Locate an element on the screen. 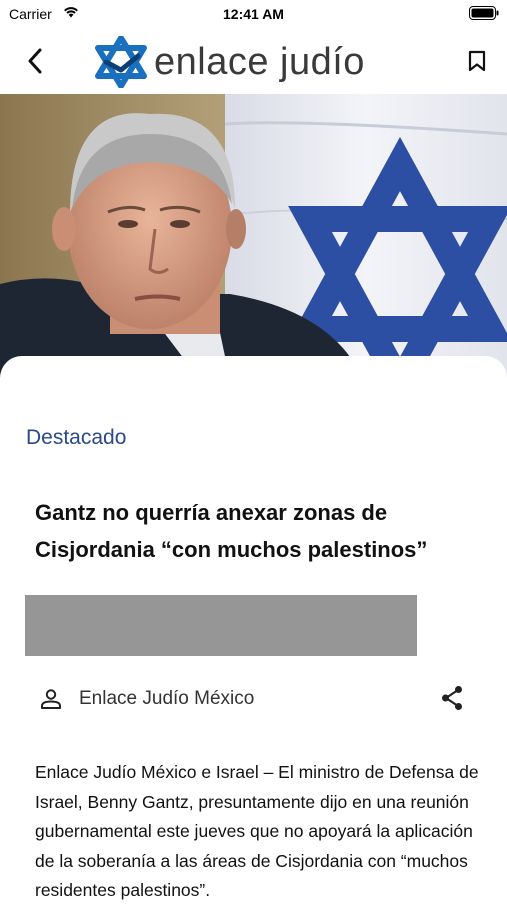 This screenshot has height=906, width=507. share-button is located at coordinates (452, 698).